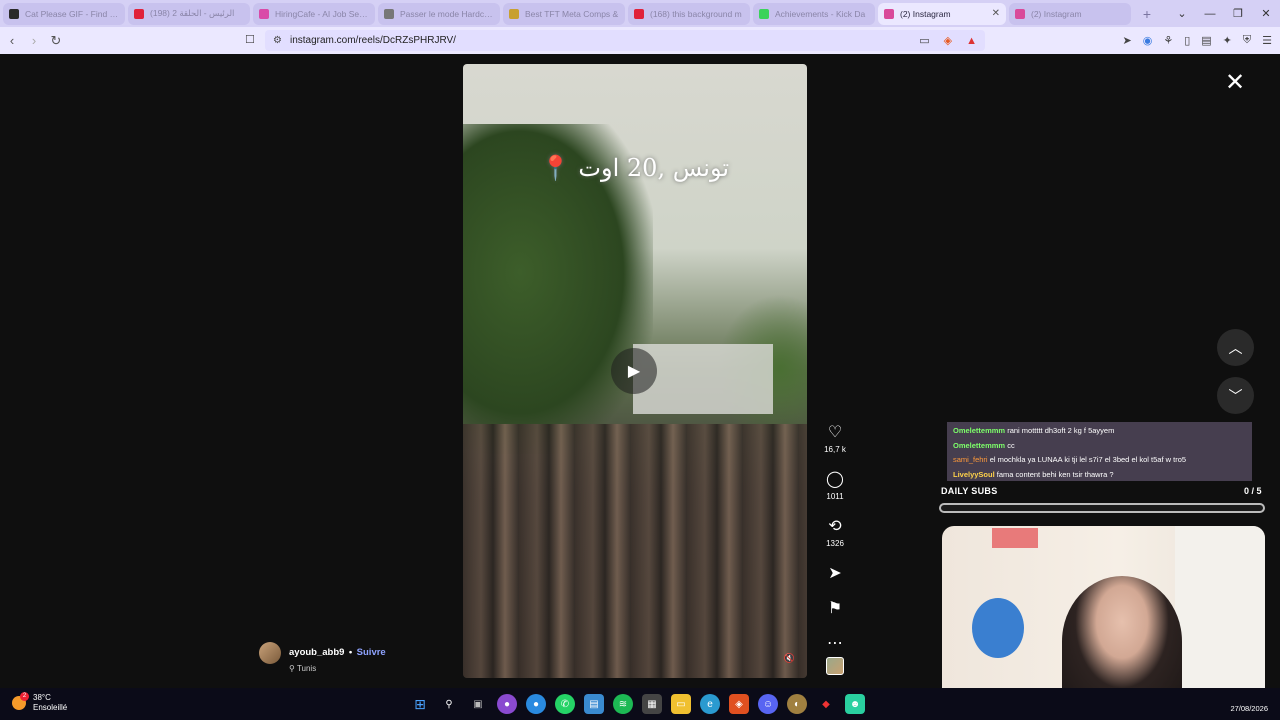  Describe the element at coordinates (56, 41) in the screenshot. I see `reload-button: ↻` at that location.